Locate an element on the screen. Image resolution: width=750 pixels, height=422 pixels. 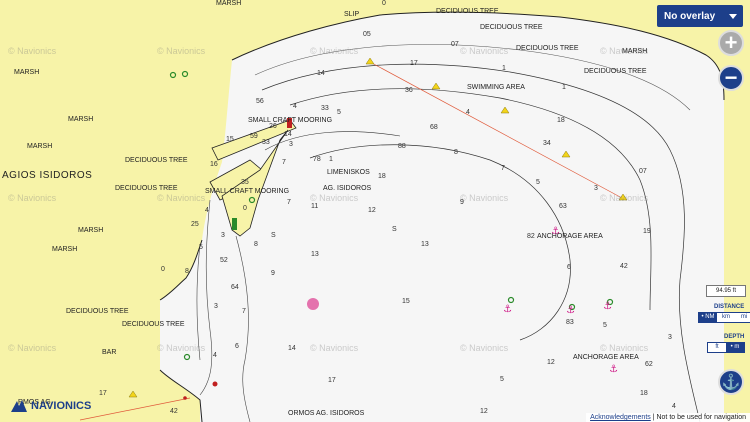
unit-mi: mi is located at coordinates (742, 317).